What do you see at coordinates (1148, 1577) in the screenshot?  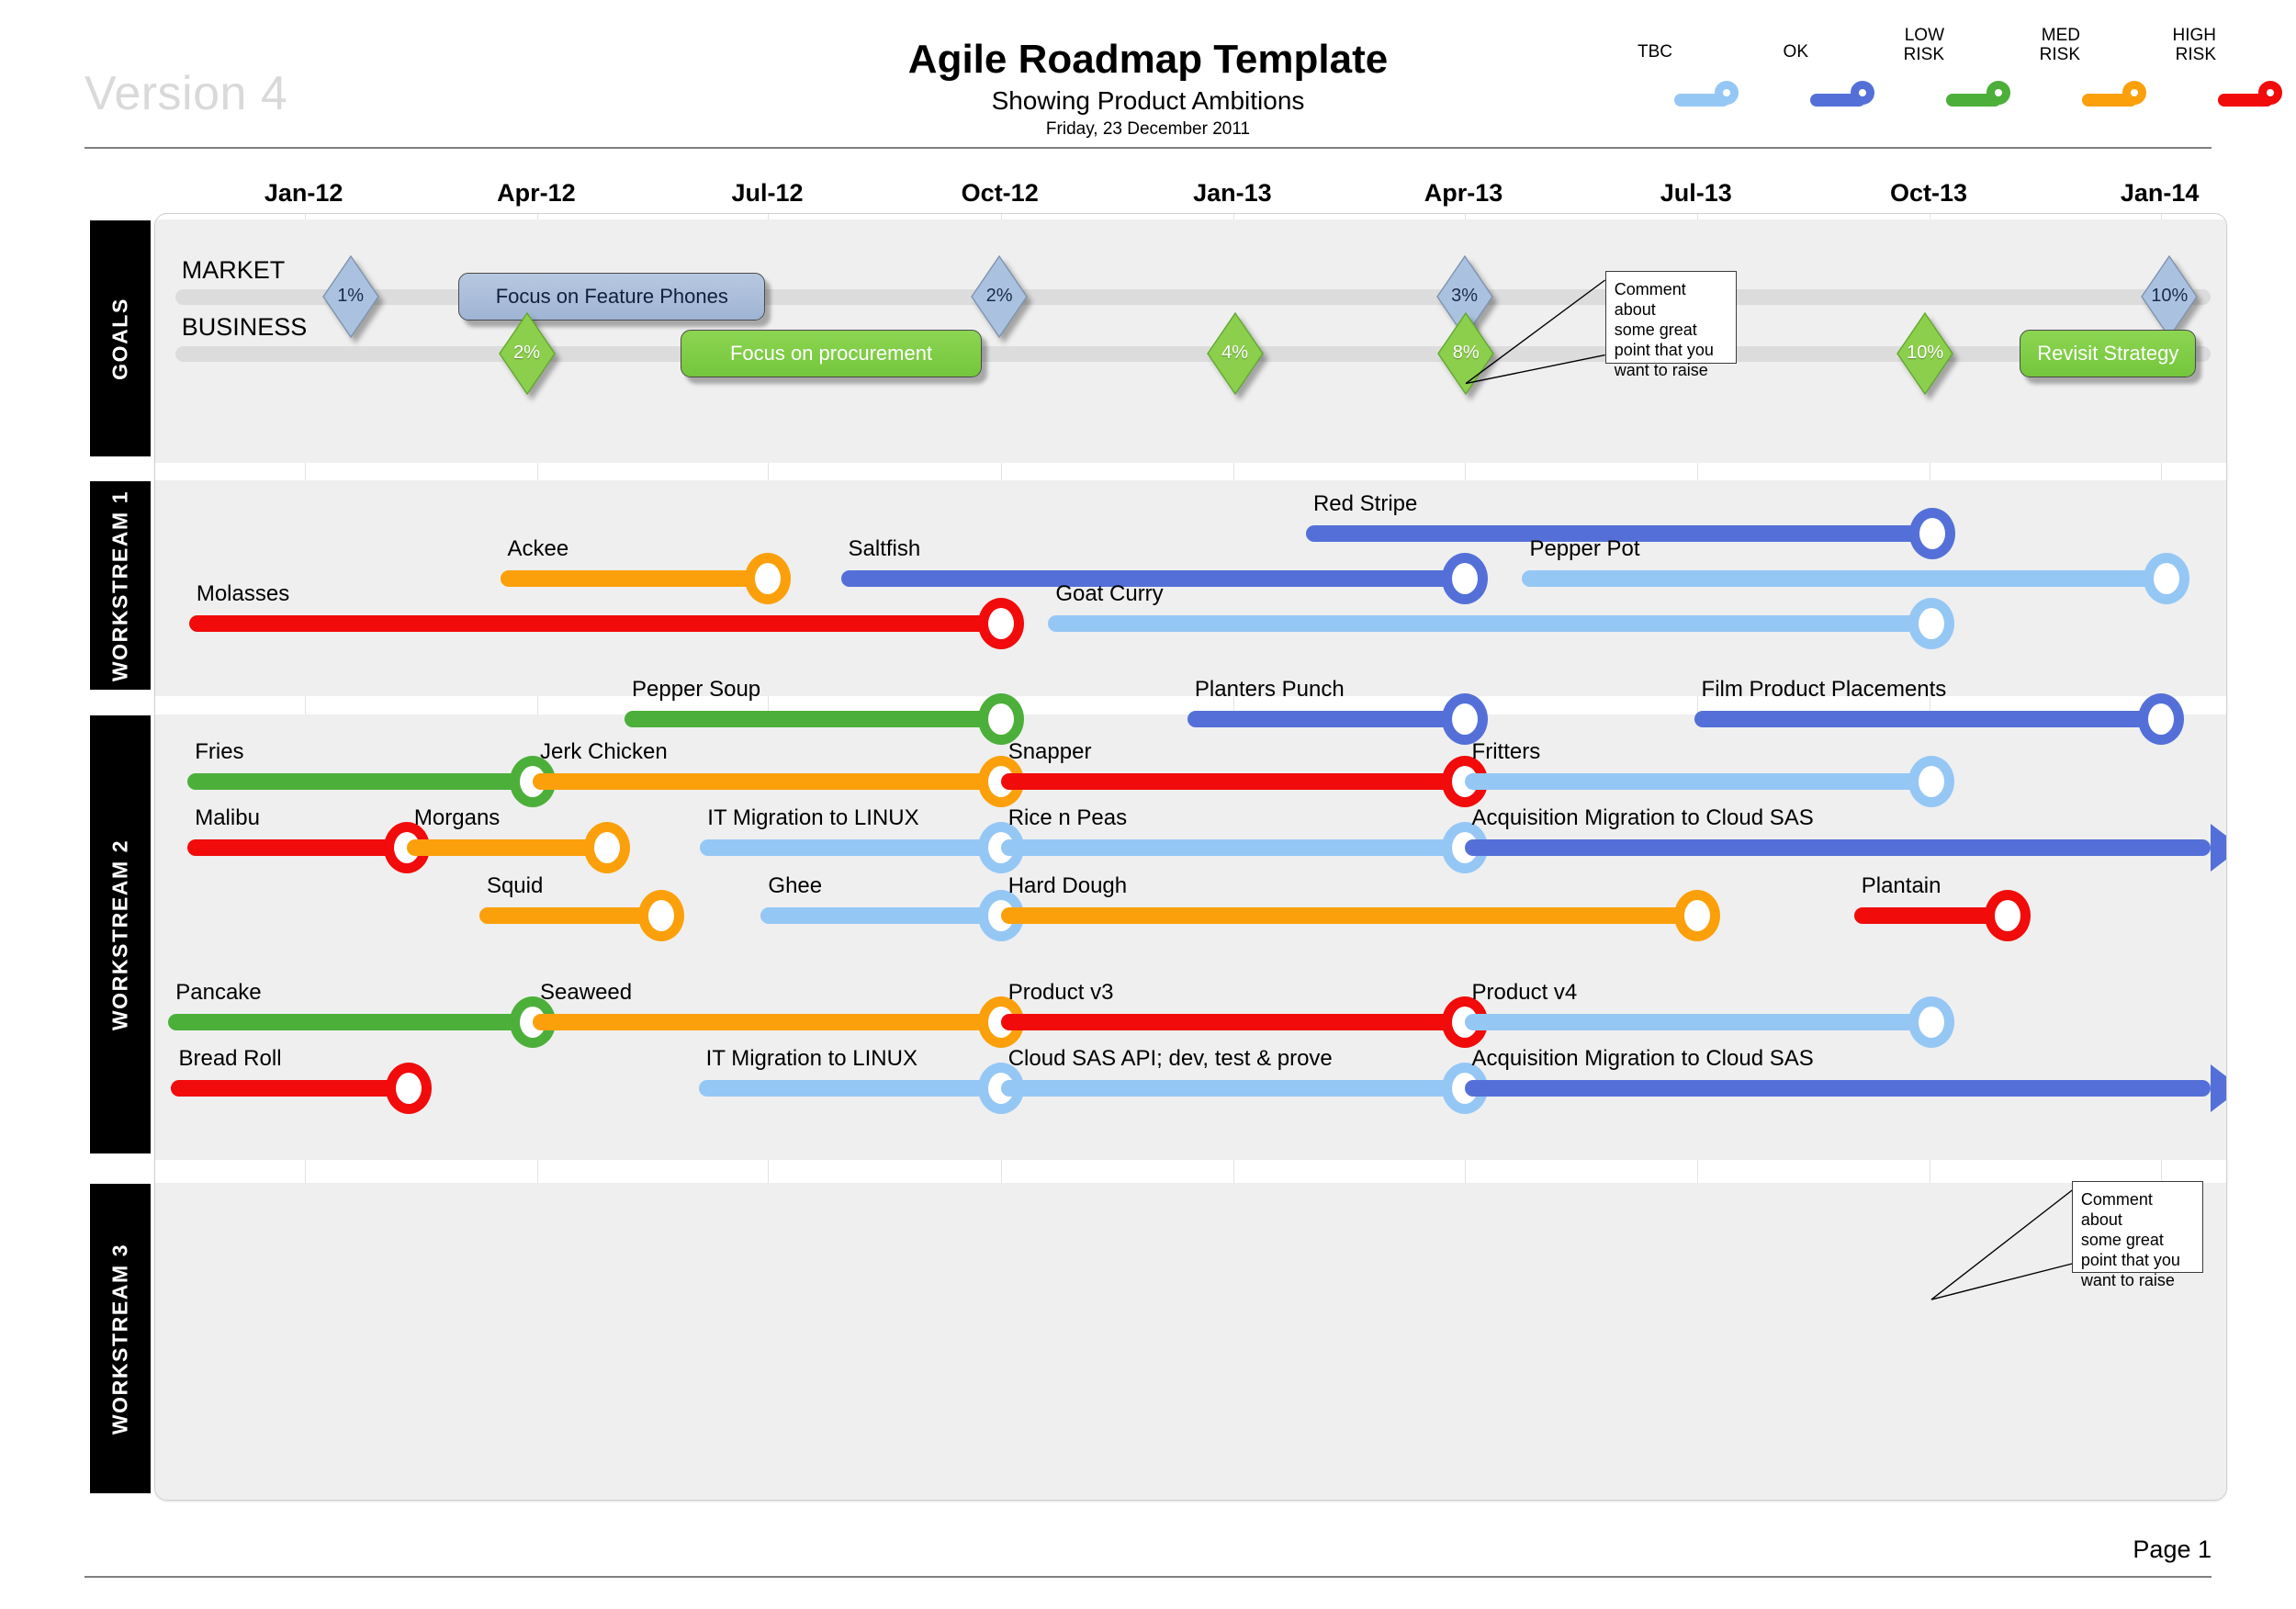 I see `footer-divider` at bounding box center [1148, 1577].